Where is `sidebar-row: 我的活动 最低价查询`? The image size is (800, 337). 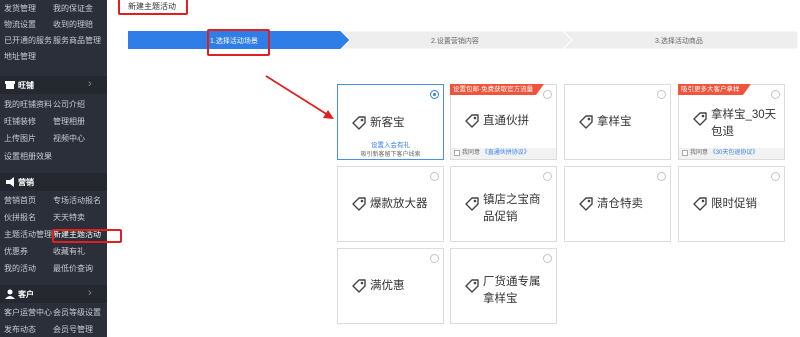 sidebar-row: 我的活动 最低价查询 is located at coordinates (53, 268).